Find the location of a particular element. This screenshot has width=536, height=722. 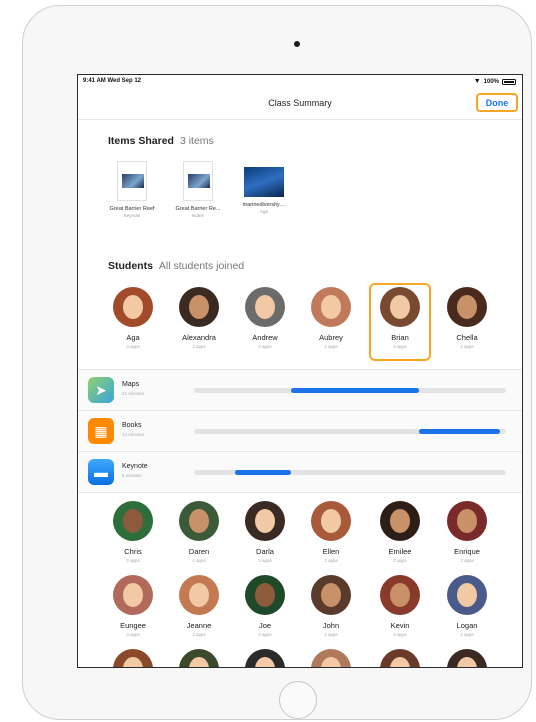

student-card: Joe 3 apps is located at coordinates (265, 606).